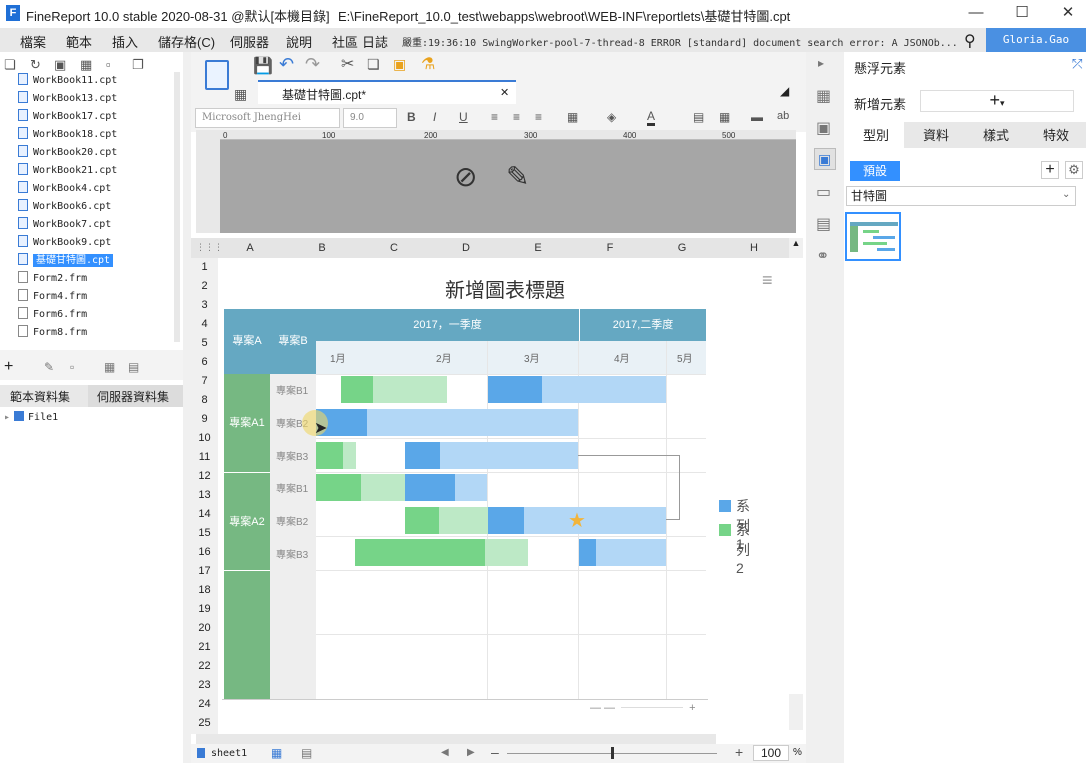  I want to click on row-number: 15, so click(204, 533).